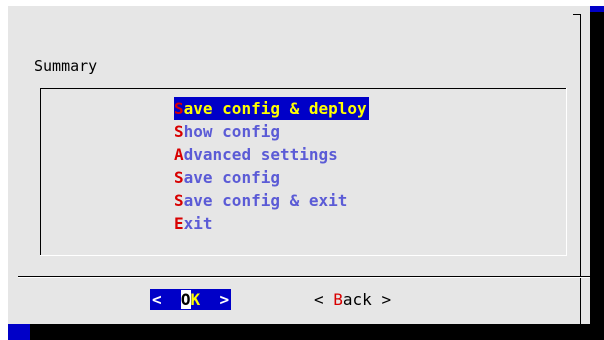 This screenshot has height=340, width=604. Describe the element at coordinates (577, 14) in the screenshot. I see `dialog-border-top-corner` at that location.